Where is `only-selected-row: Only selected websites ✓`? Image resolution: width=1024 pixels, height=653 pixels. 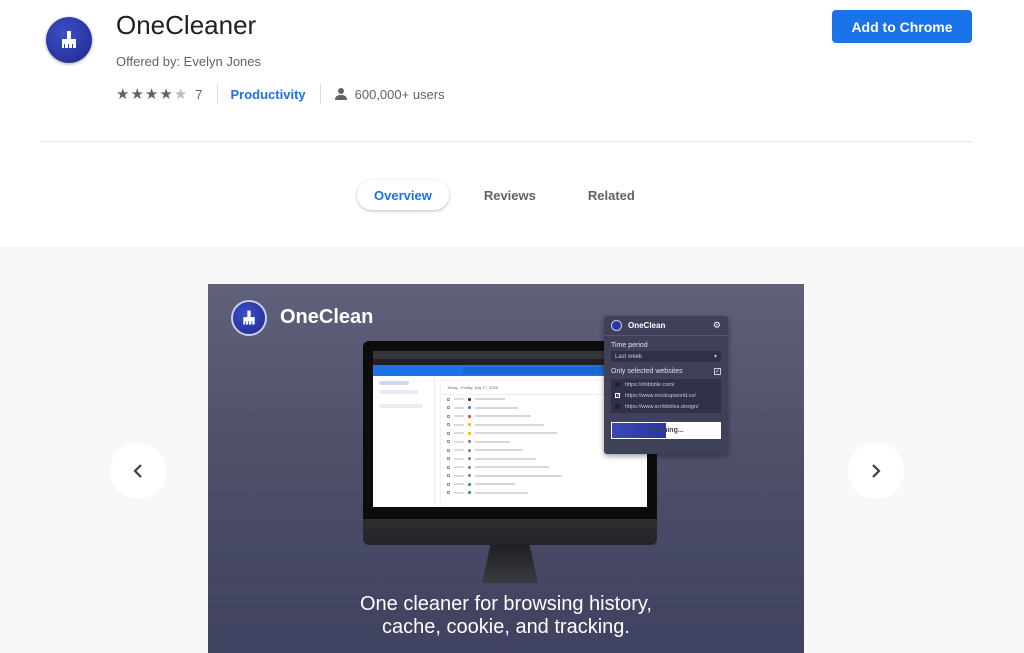 only-selected-row: Only selected websites ✓ is located at coordinates (666, 369).